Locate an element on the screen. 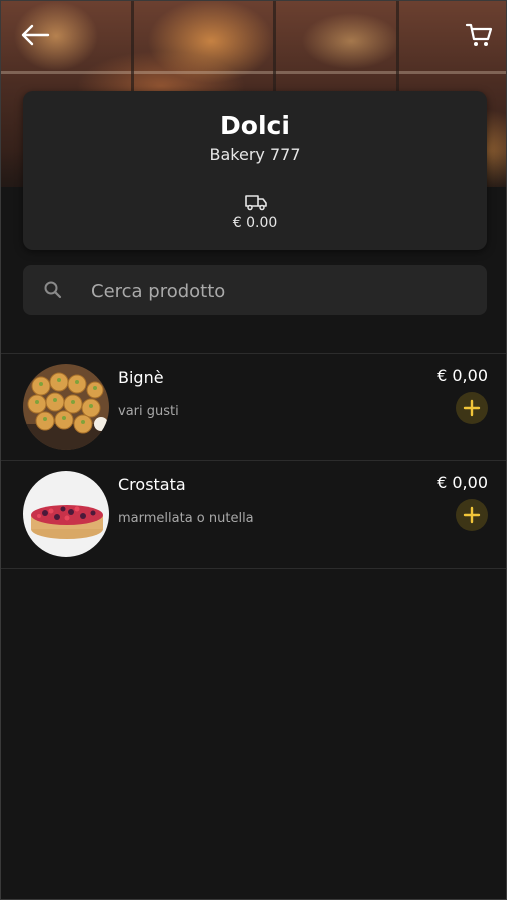 This screenshot has height=900, width=507. product-item-crostata: Crostata marmellata o nutella € 0,00 is located at coordinates (253, 514).